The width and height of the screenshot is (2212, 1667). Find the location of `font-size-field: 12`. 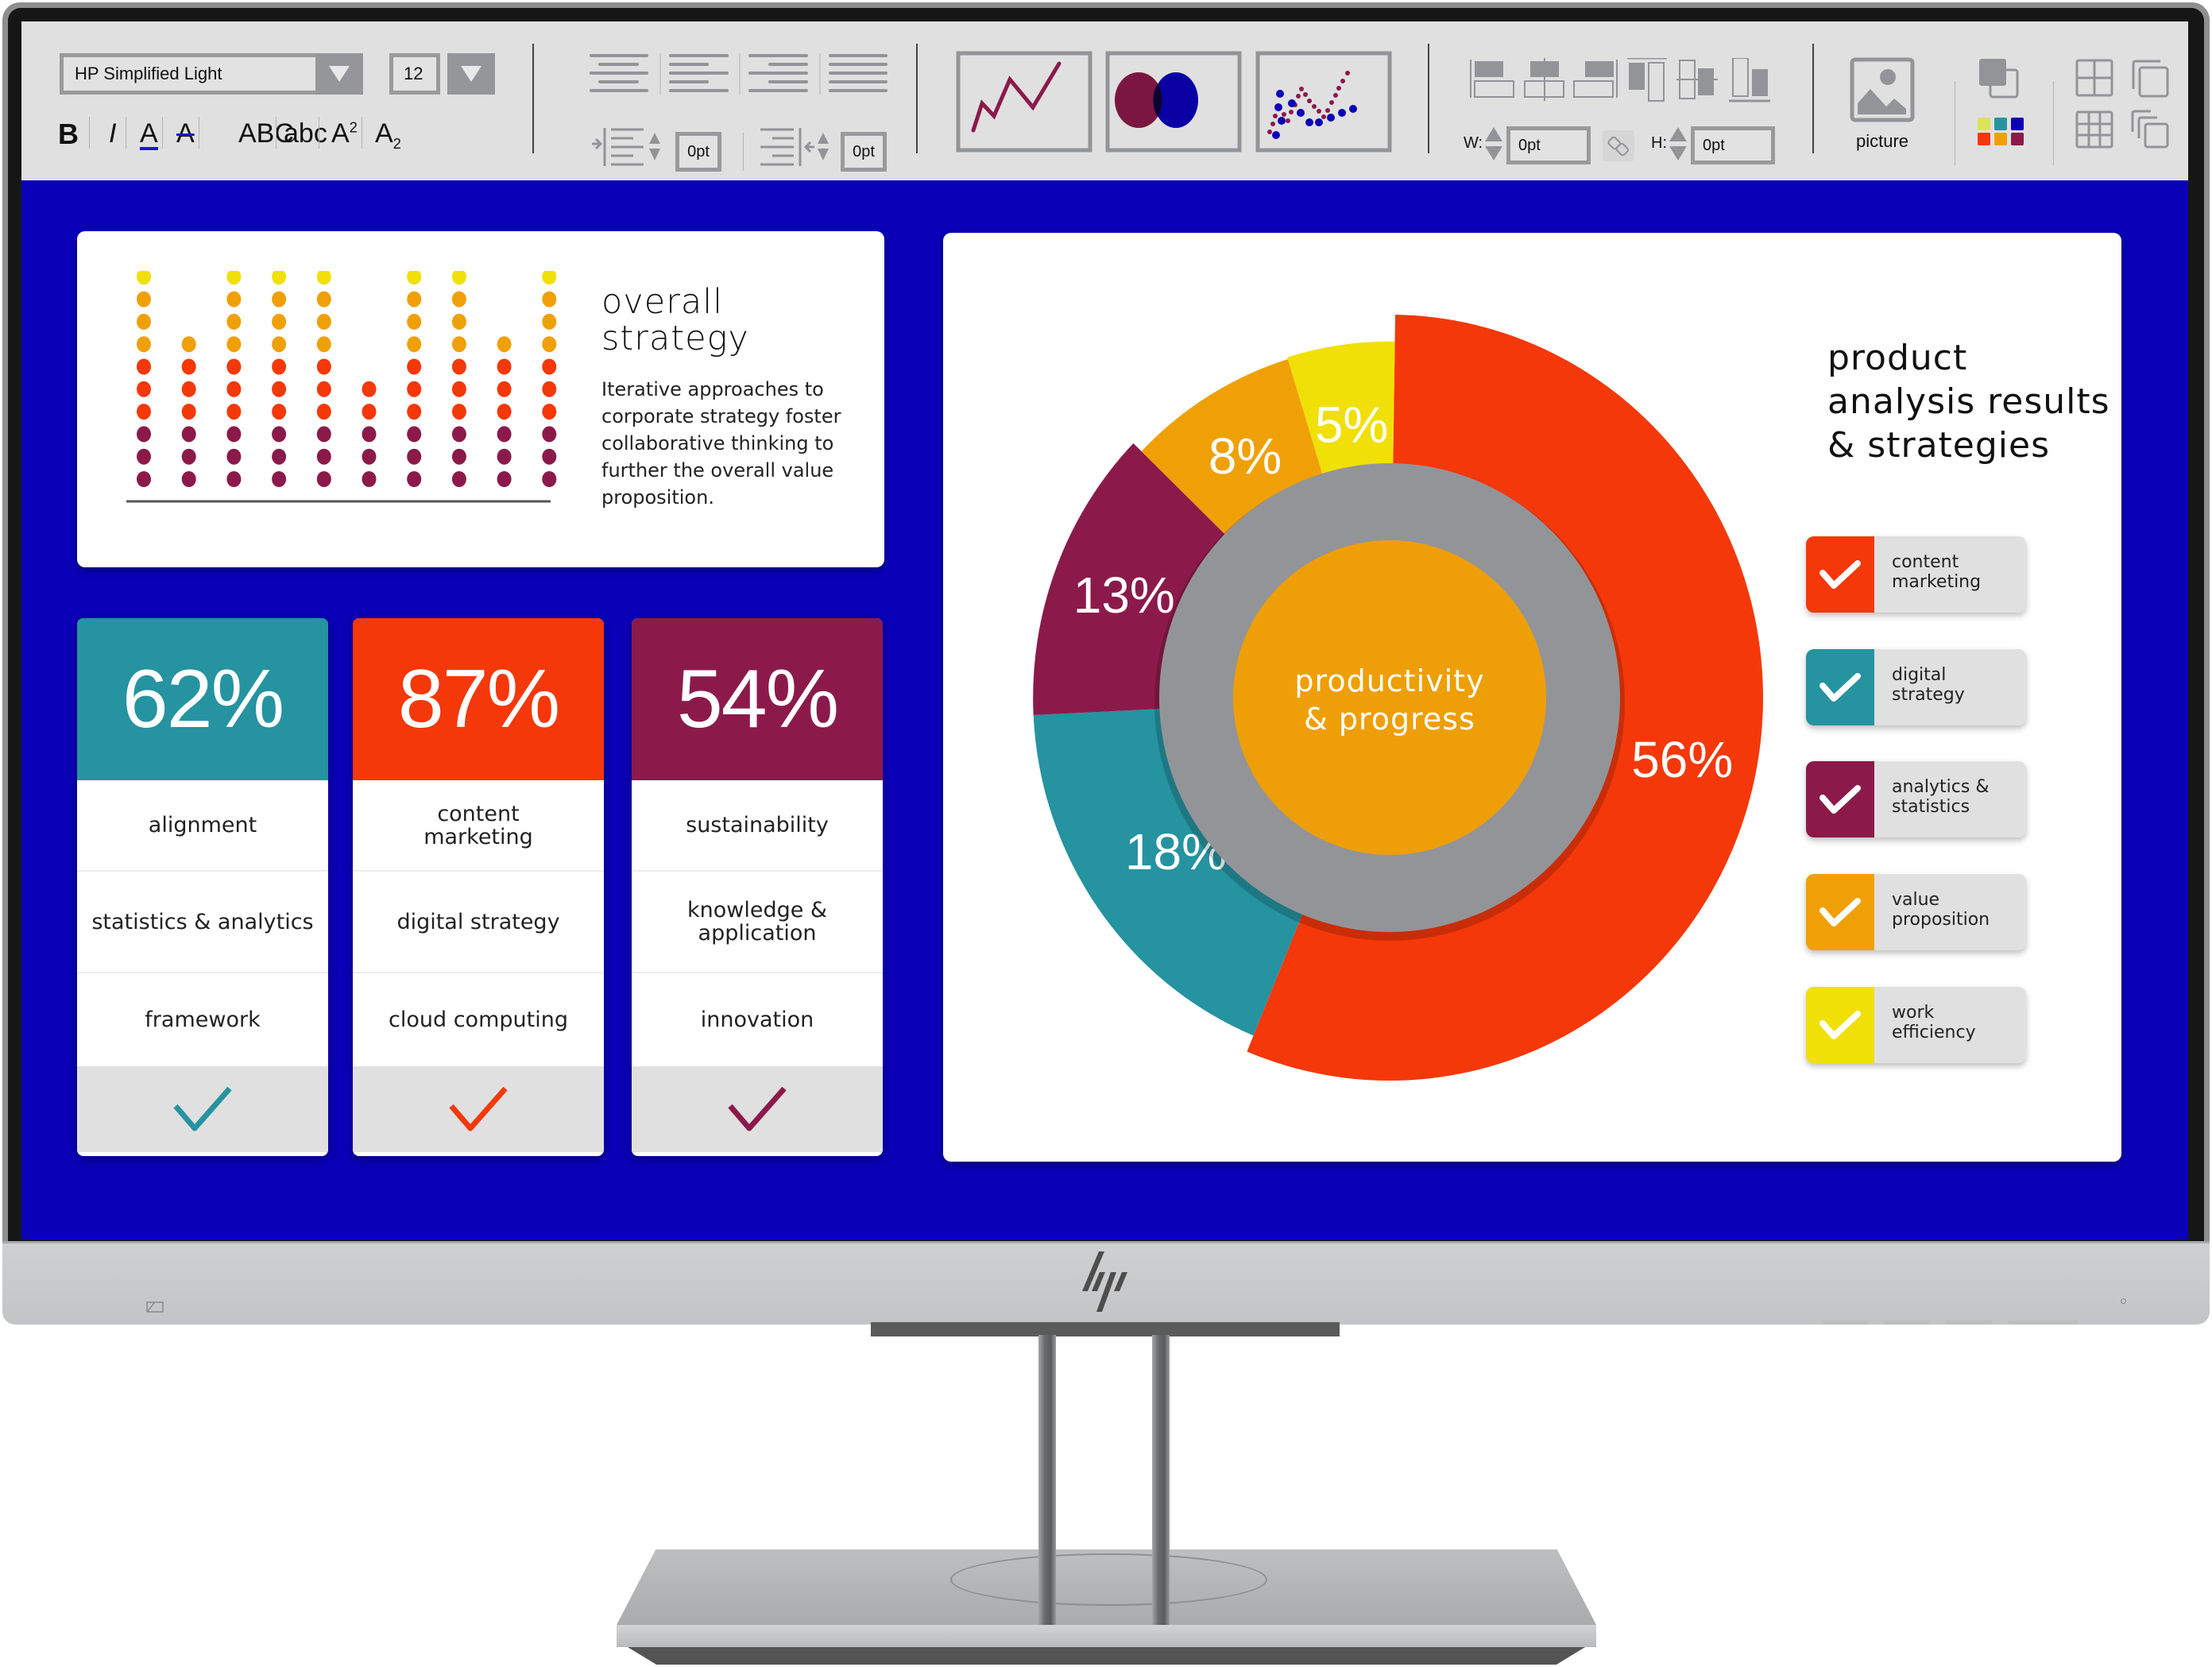

font-size-field: 12 is located at coordinates (414, 74).